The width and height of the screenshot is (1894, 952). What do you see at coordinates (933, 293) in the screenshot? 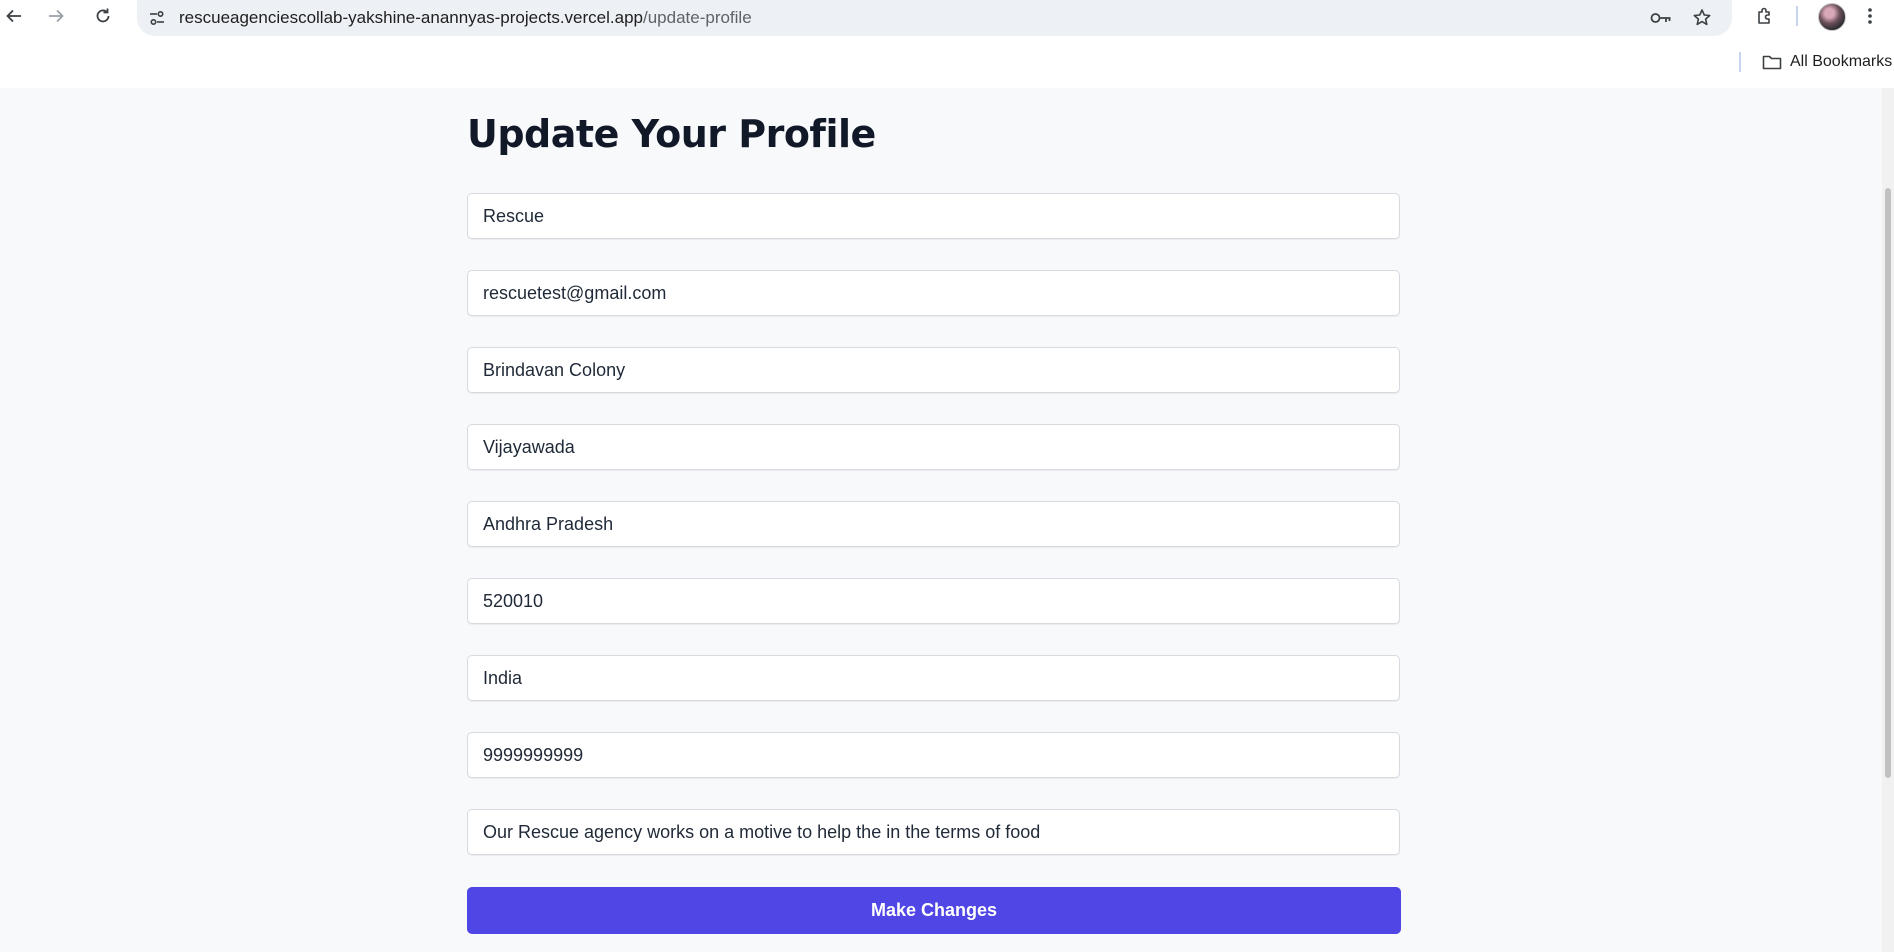
I see `email-field` at bounding box center [933, 293].